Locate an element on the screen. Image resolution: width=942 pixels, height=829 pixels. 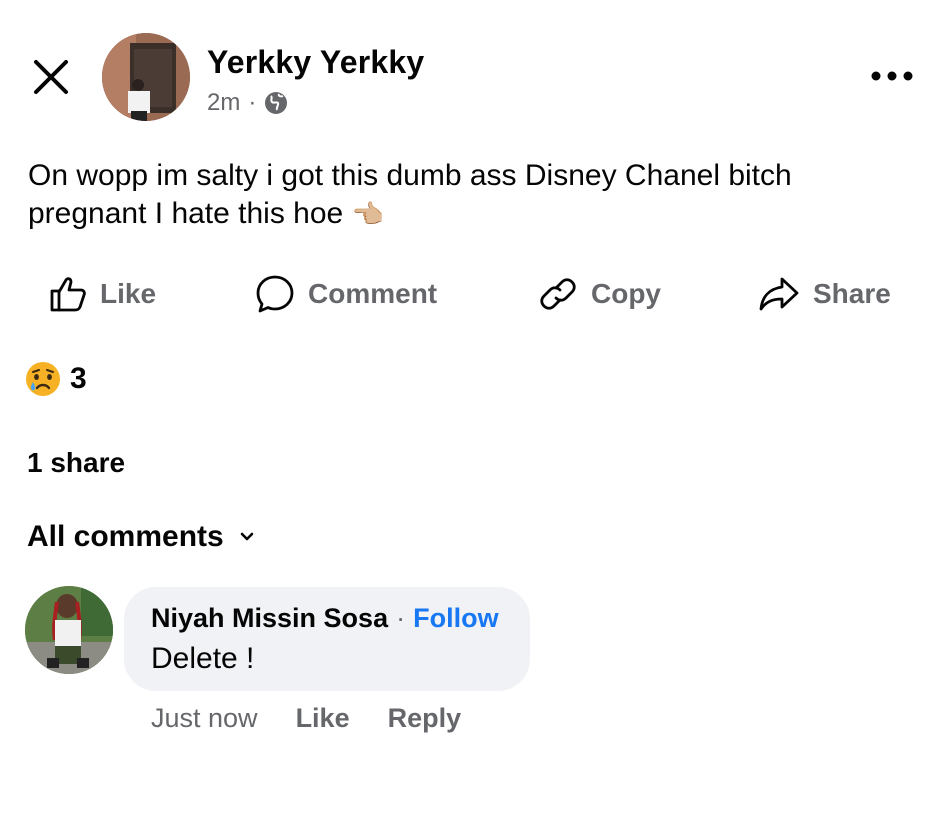
share-label: Share is located at coordinates (852, 293).